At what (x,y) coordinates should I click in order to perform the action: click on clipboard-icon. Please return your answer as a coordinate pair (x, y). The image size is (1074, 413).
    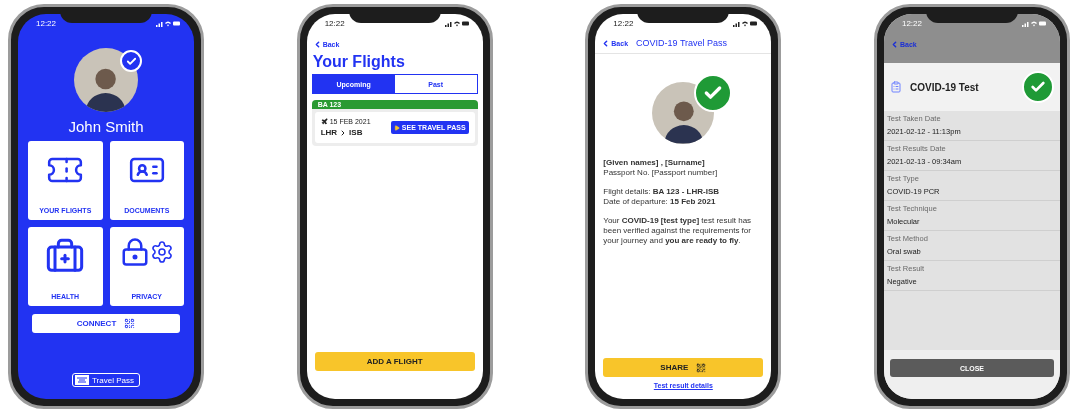
    Looking at the image, I should click on (895, 87).